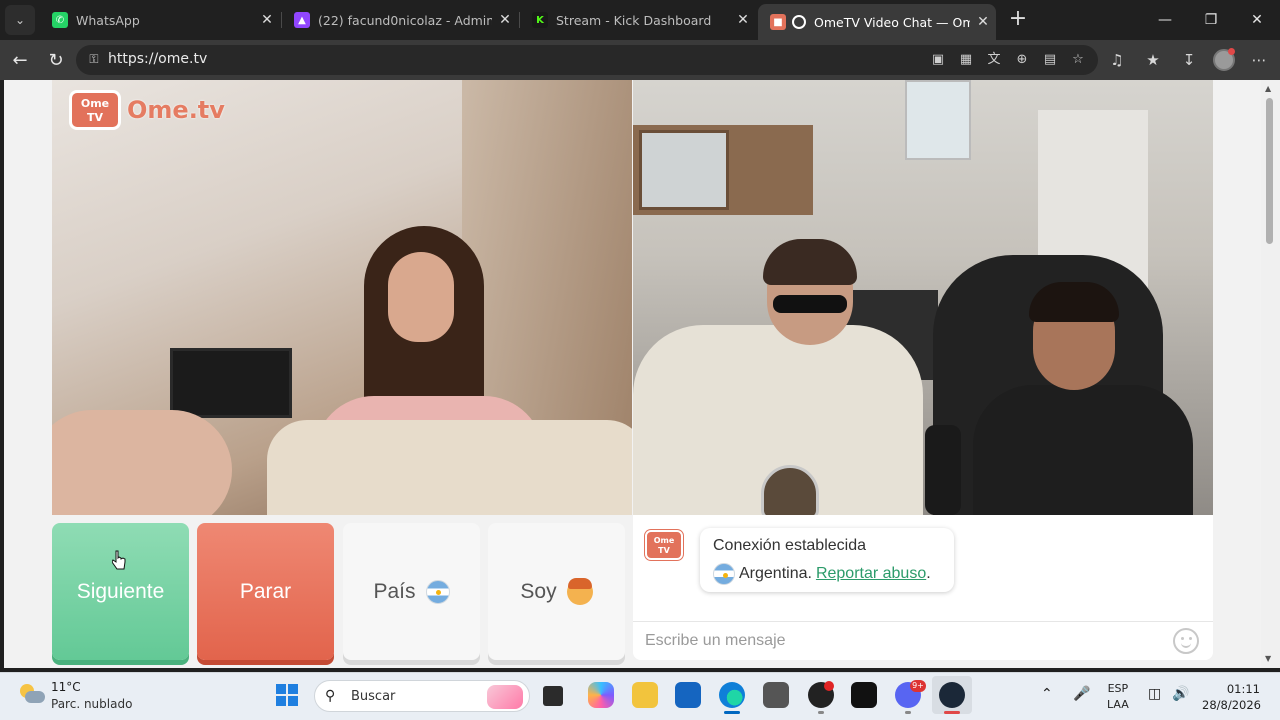 The image size is (1280, 720). I want to click on task-view-icon, so click(553, 696).